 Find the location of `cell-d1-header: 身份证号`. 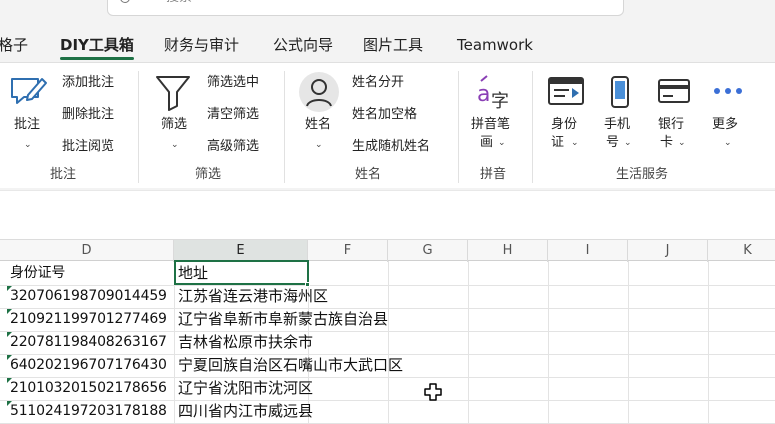

cell-d1-header: 身份证号 is located at coordinates (37, 273).